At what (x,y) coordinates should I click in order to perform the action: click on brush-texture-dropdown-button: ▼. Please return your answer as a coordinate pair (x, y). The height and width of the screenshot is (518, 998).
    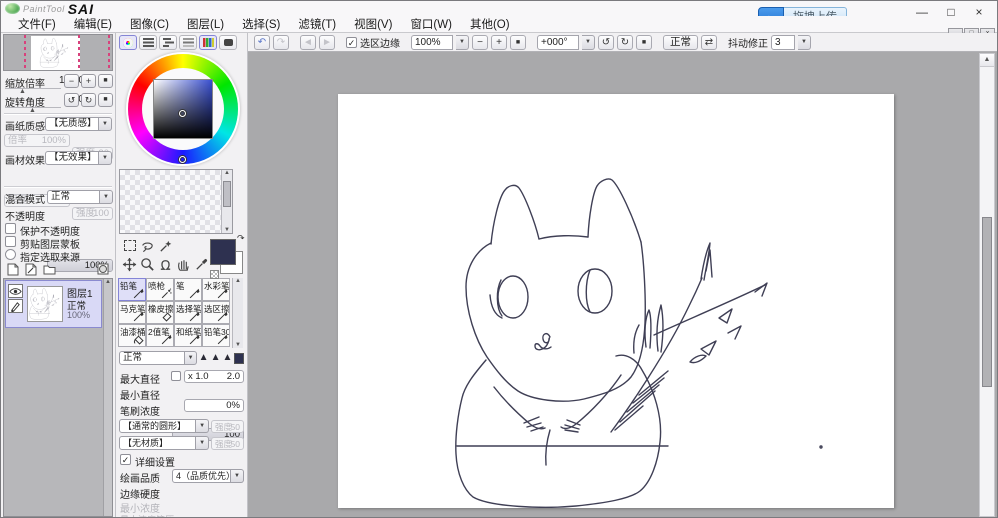
    Looking at the image, I should click on (202, 443).